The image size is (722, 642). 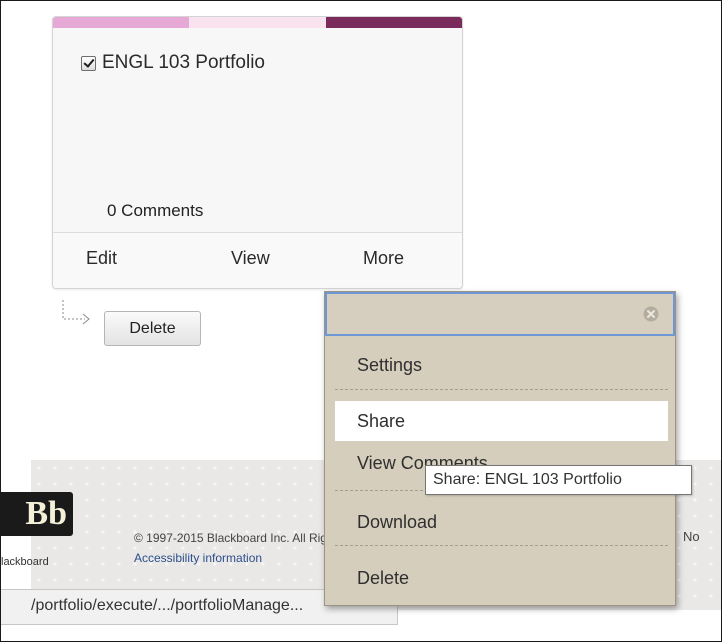 I want to click on portfolio-title: ENGL 103 Portfolio, so click(x=183, y=62).